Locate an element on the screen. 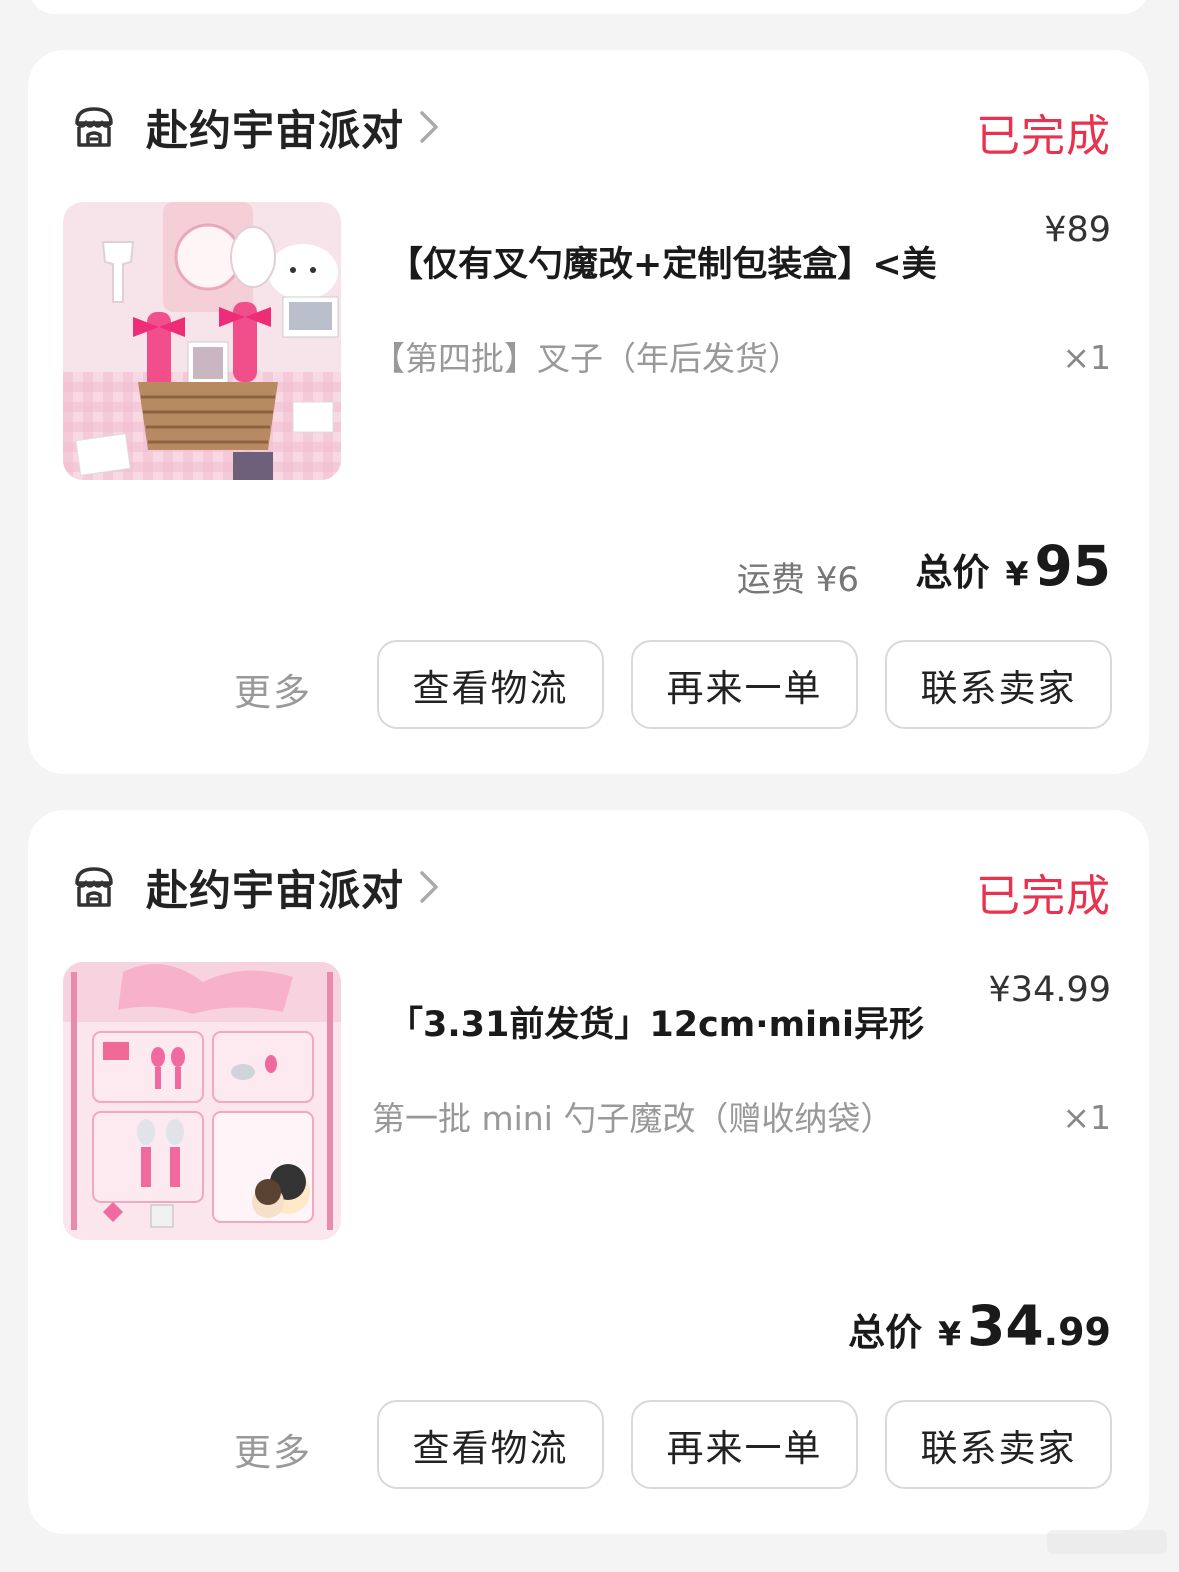 This screenshot has height=1572, width=1179. product-title: 【仅有叉勺魔改+定制包装盒】<美 is located at coordinates (662, 261).